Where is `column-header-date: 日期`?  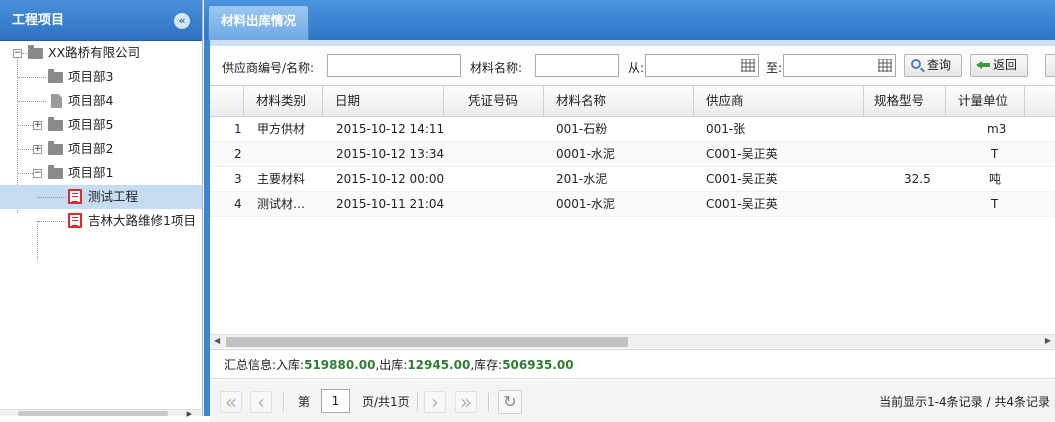
column-header-date: 日期 is located at coordinates (383, 101).